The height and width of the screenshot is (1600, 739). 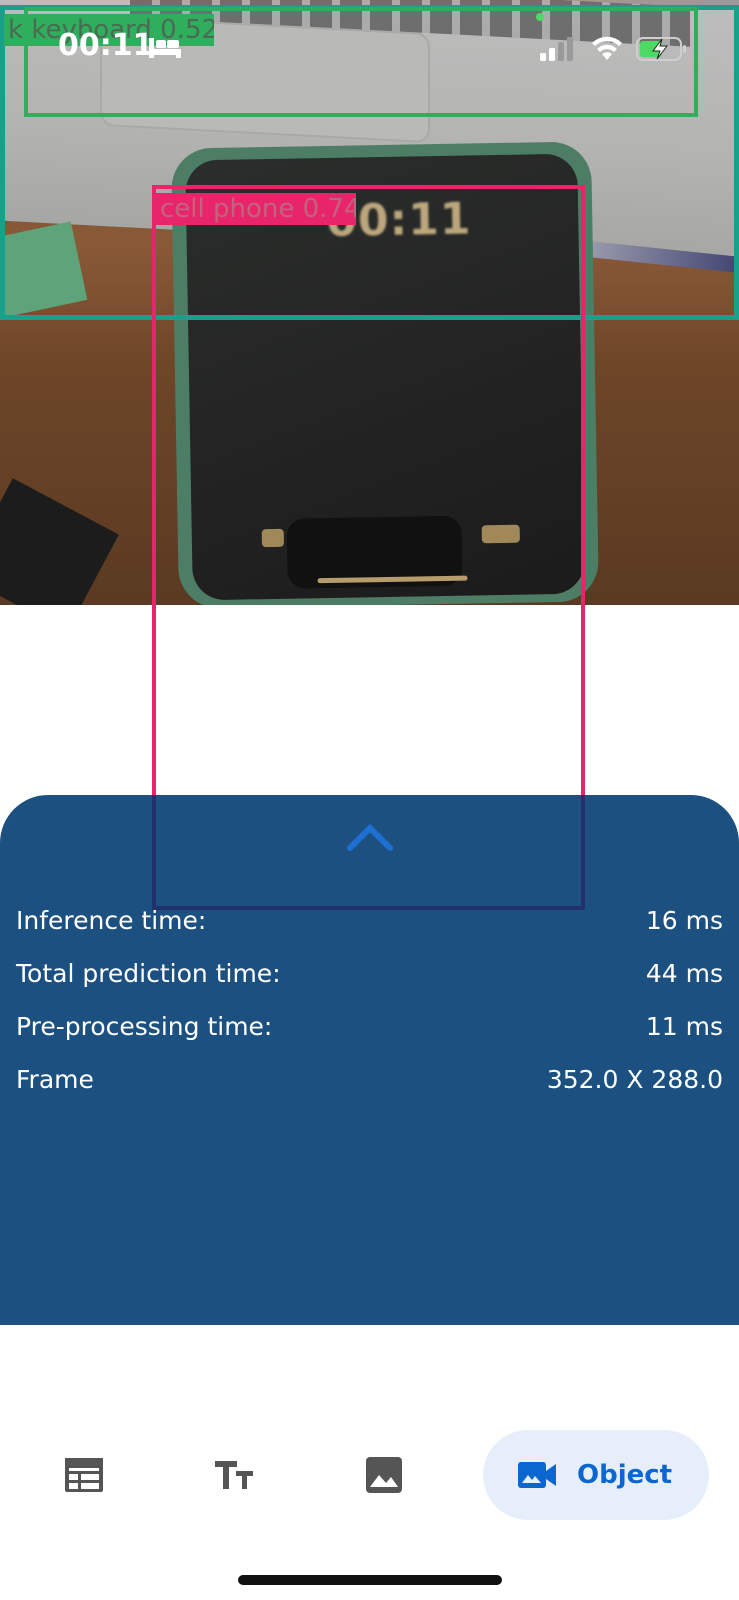 I want to click on inference-time-row: Inference time: 16 ms, so click(x=369, y=920).